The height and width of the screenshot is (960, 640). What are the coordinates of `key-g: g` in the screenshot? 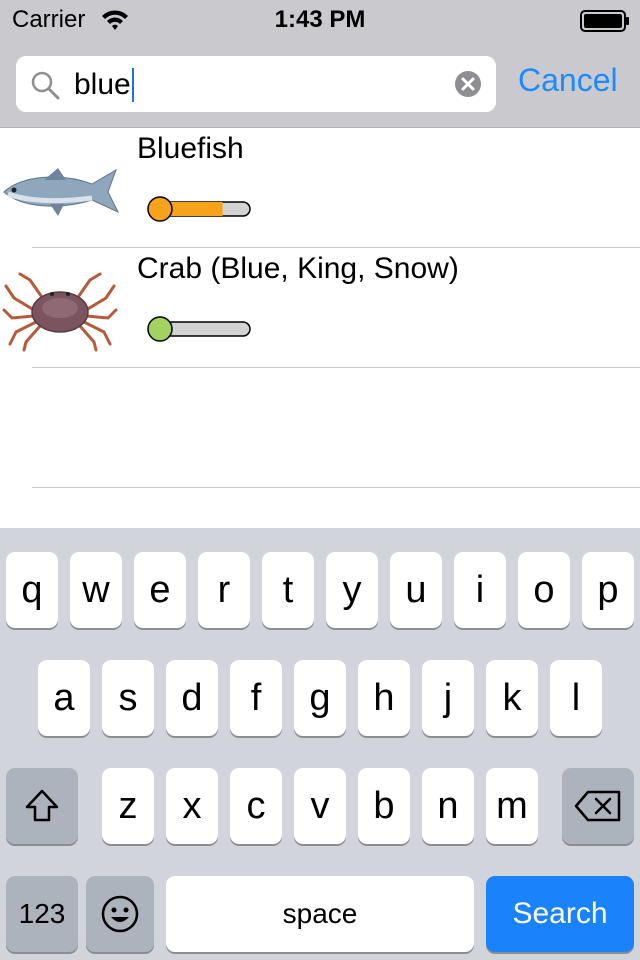 It's located at (320, 698).